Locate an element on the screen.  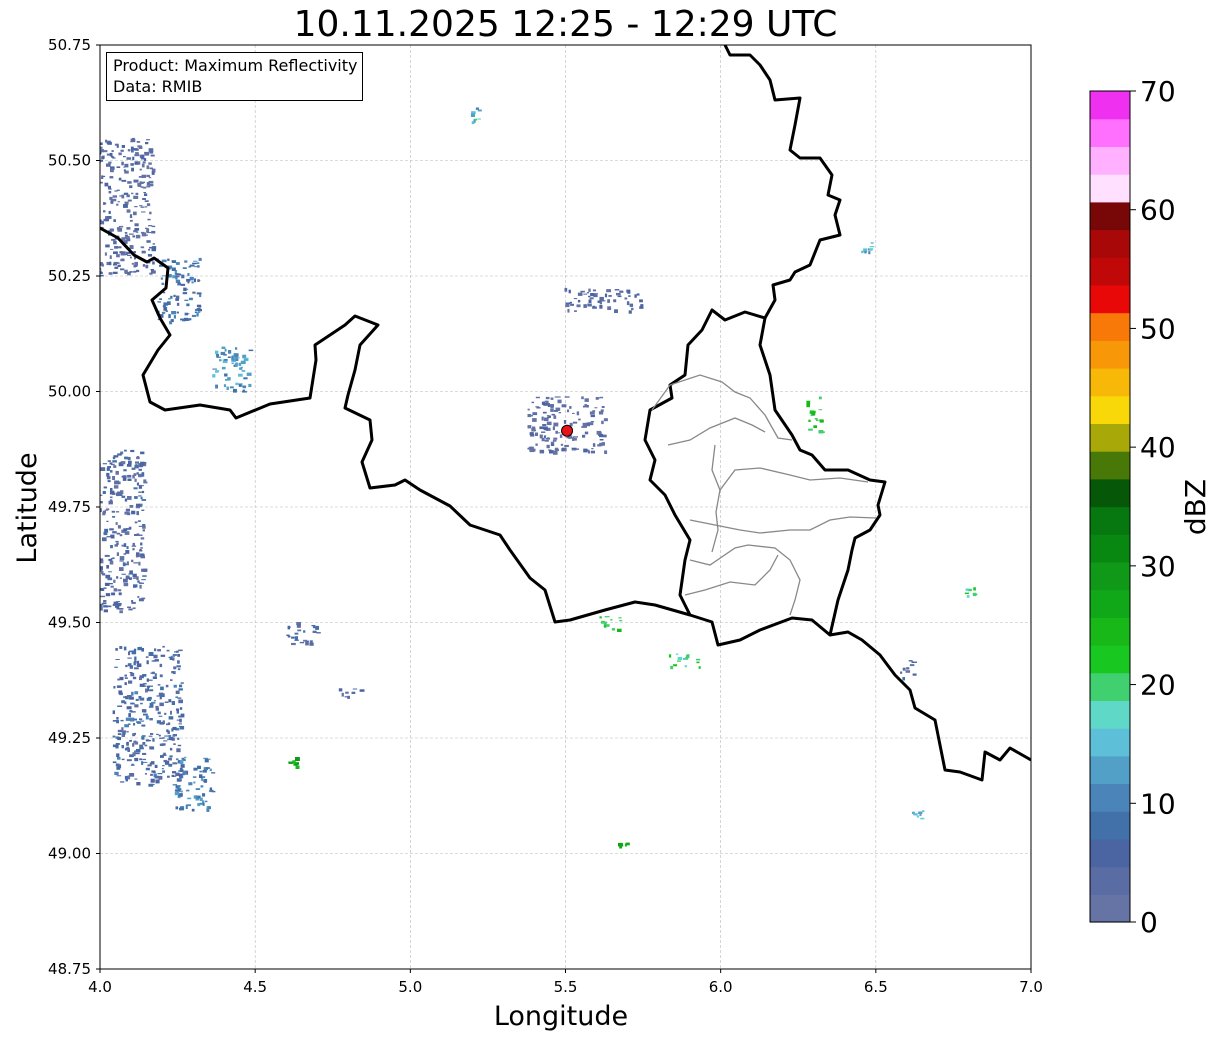
x-tick-label: 4.5 is located at coordinates (255, 987).